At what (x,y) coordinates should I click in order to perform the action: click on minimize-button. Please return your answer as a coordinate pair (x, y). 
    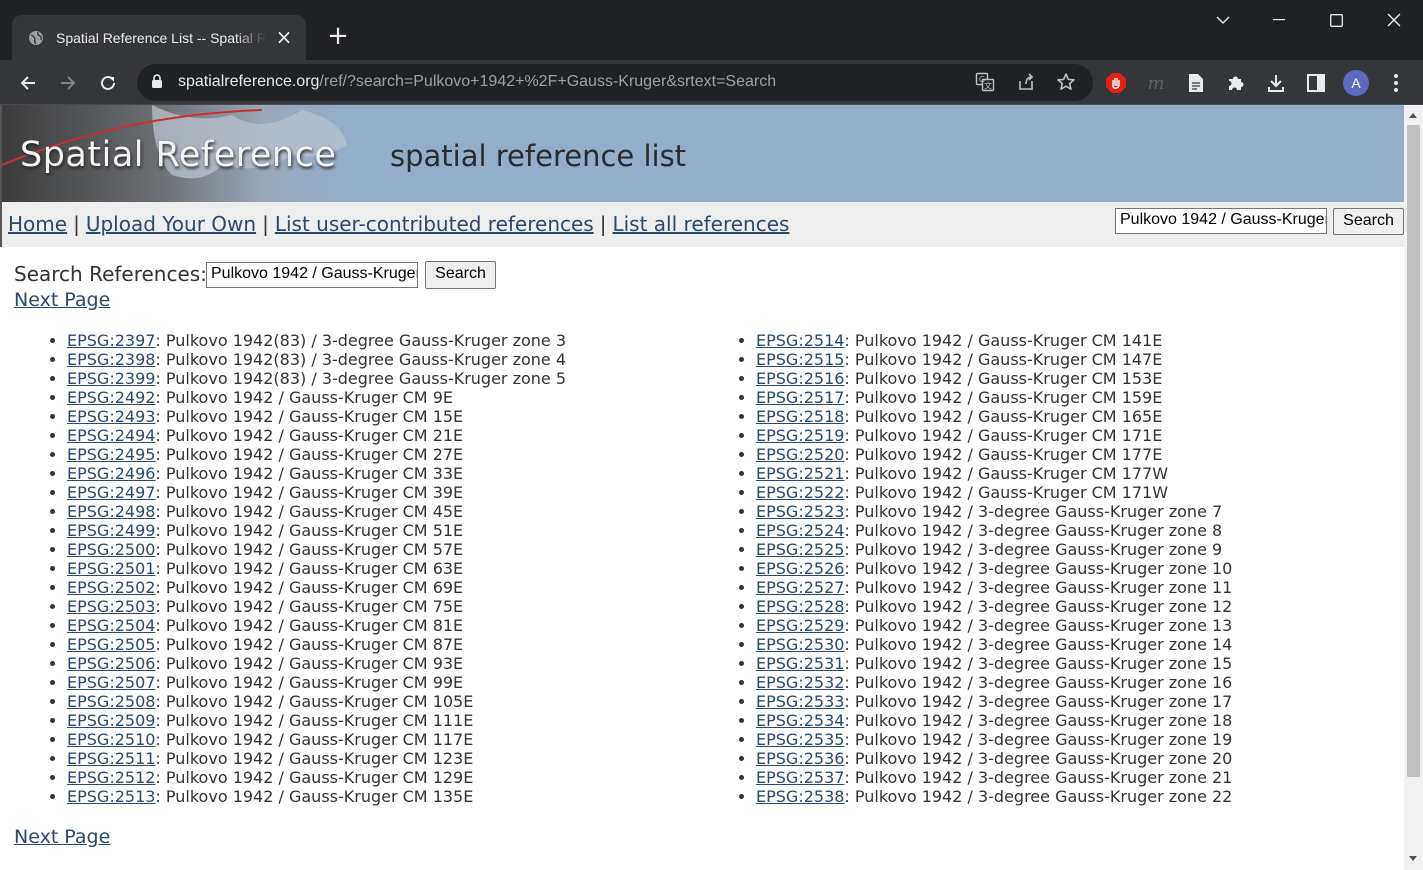
    Looking at the image, I should click on (1279, 20).